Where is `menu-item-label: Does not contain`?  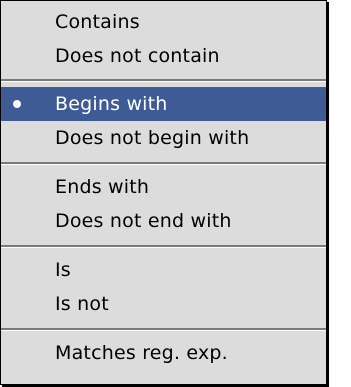 menu-item-label: Does not contain is located at coordinates (137, 56).